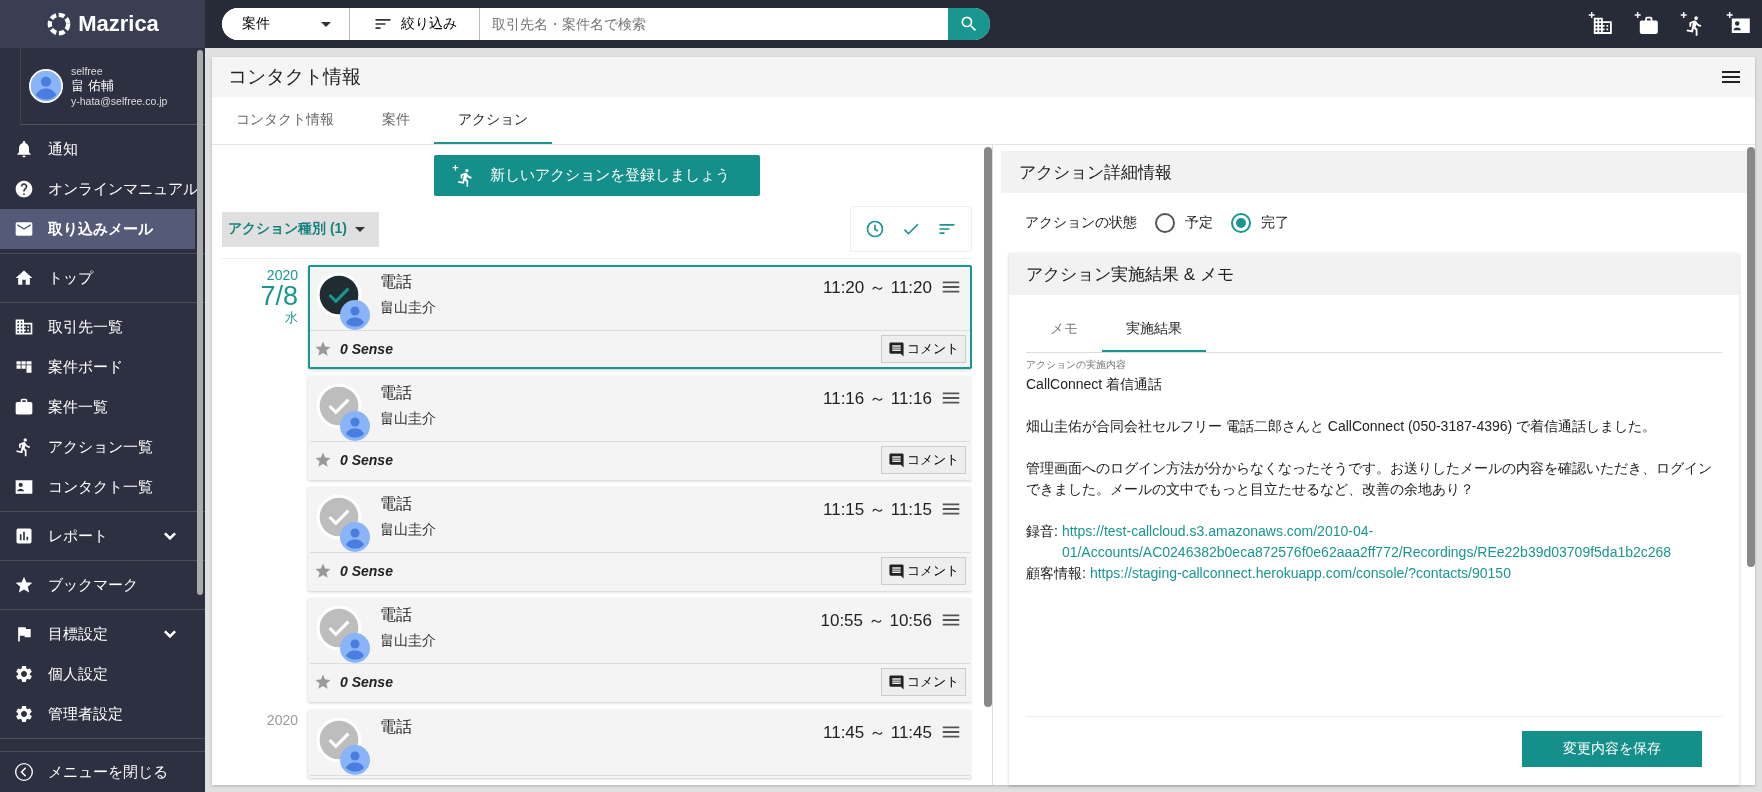 The height and width of the screenshot is (792, 1762). Describe the element at coordinates (97, 674) in the screenshot. I see `sidebar-item: 個人設定` at that location.